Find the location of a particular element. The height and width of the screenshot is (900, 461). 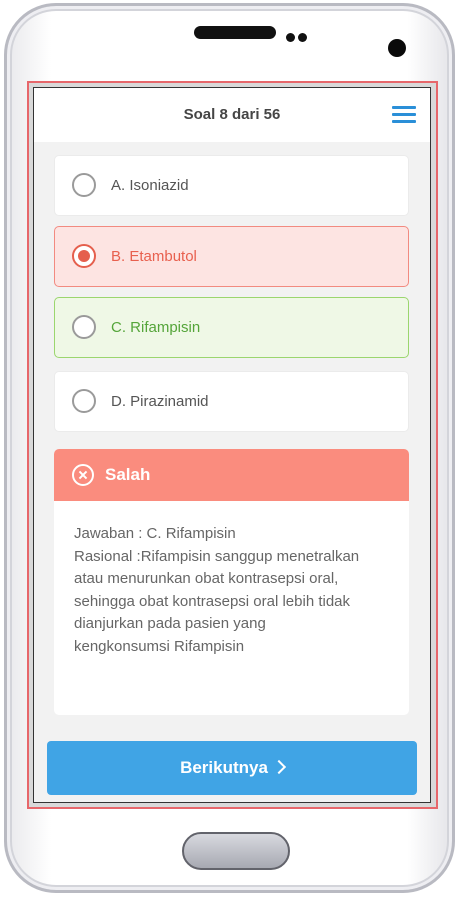

explanation-line: kengkonsumsi Rifampisin is located at coordinates (159, 646).